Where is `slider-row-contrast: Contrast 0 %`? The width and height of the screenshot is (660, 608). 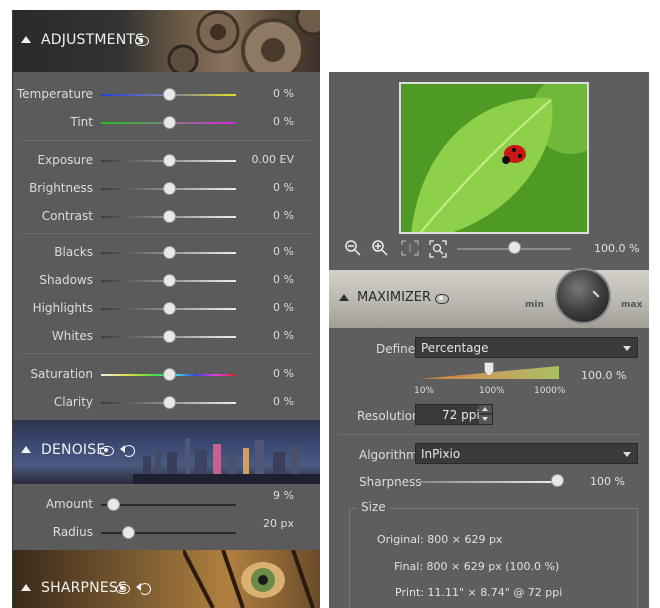
slider-row-contrast: Contrast 0 % is located at coordinates (166, 217).